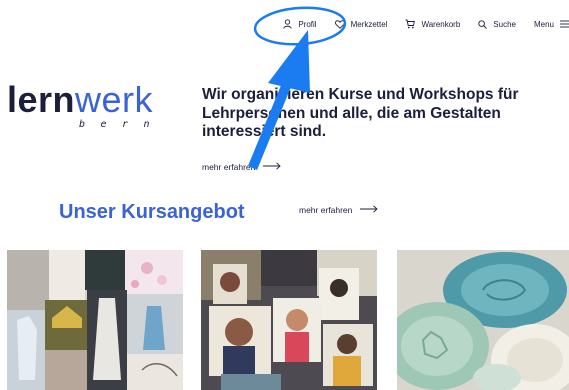  What do you see at coordinates (410, 24) in the screenshot?
I see `cart-icon` at bounding box center [410, 24].